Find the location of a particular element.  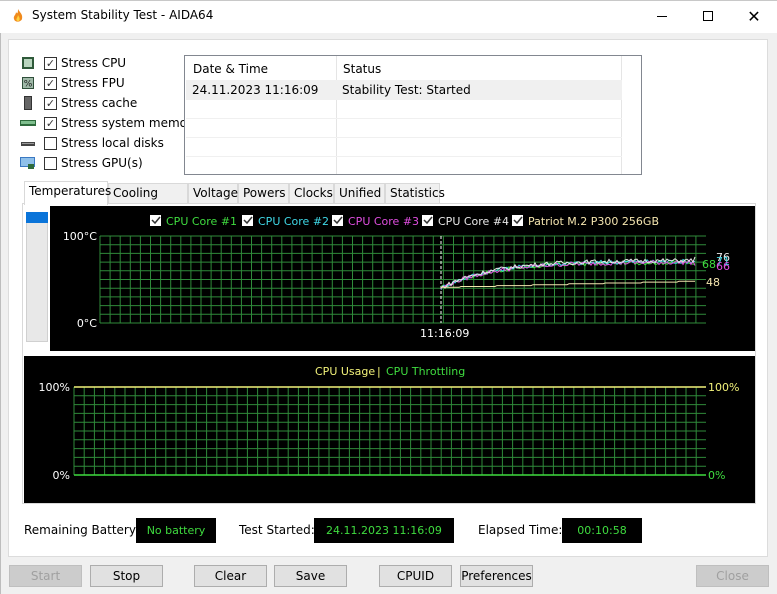

disk-icon is located at coordinates (28, 143).